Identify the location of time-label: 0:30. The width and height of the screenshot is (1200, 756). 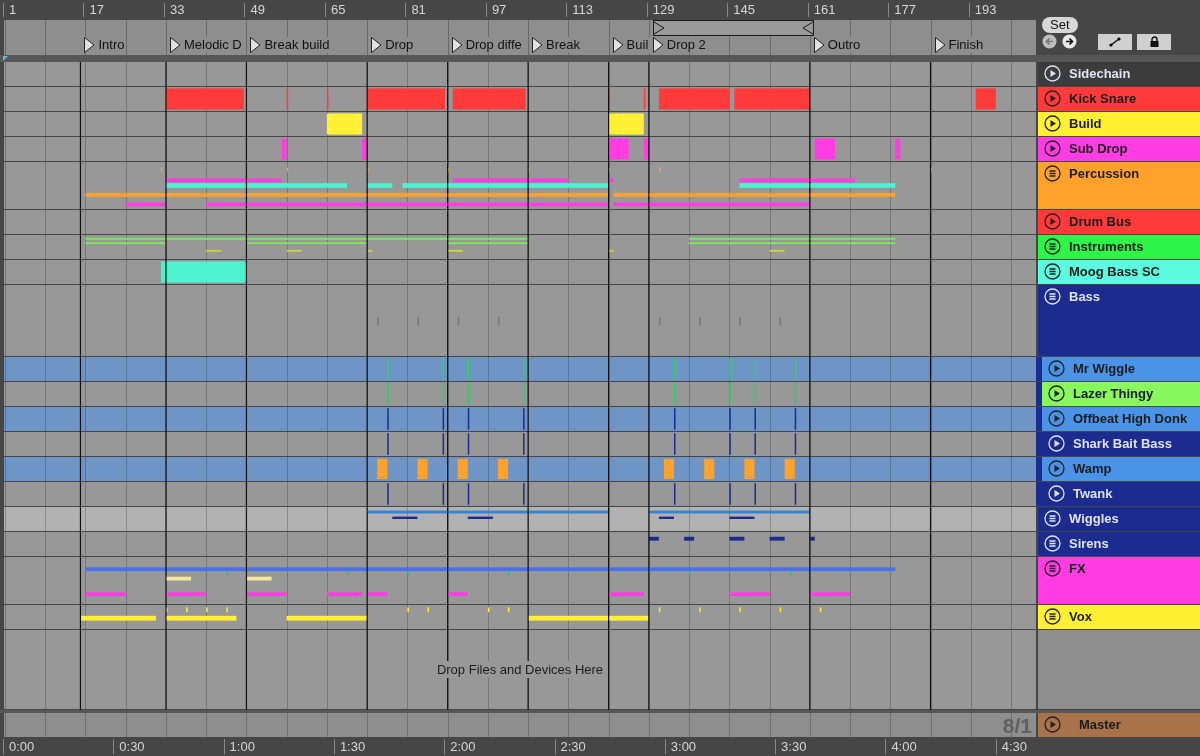
(129, 746).